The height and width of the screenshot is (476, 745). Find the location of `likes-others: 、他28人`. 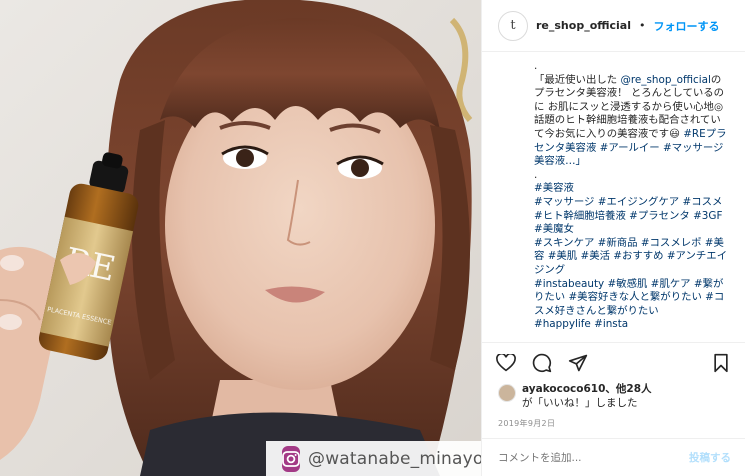

likes-others: 、他28人 is located at coordinates (628, 389).